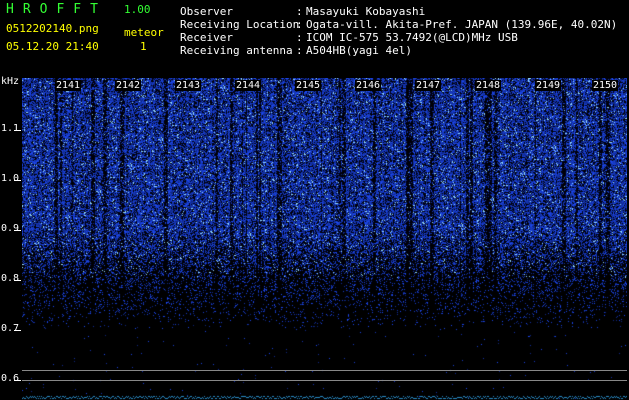  What do you see at coordinates (359, 50) in the screenshot?
I see `field-value-antenna: A504HB(yagi 4el)` at bounding box center [359, 50].